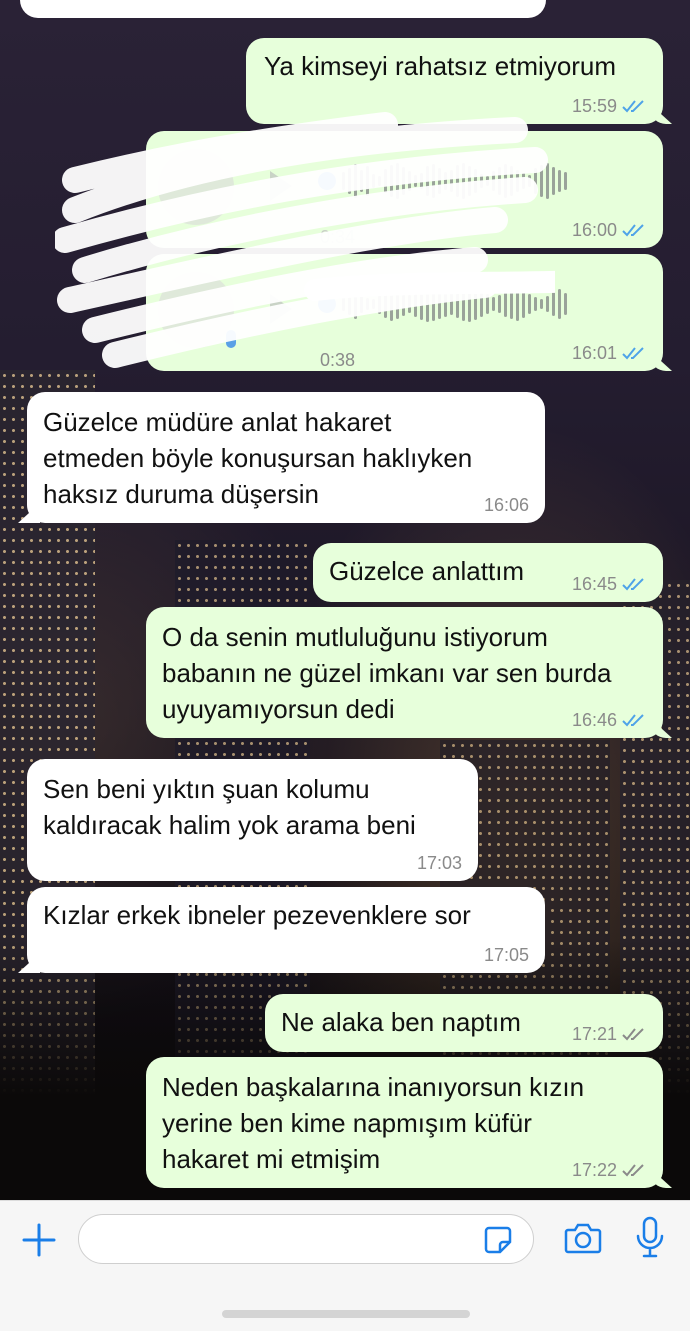 The image size is (690, 1331). Describe the element at coordinates (206, 789) in the screenshot. I see `message-line: Sen beni yıktın şuan kolumu` at that location.